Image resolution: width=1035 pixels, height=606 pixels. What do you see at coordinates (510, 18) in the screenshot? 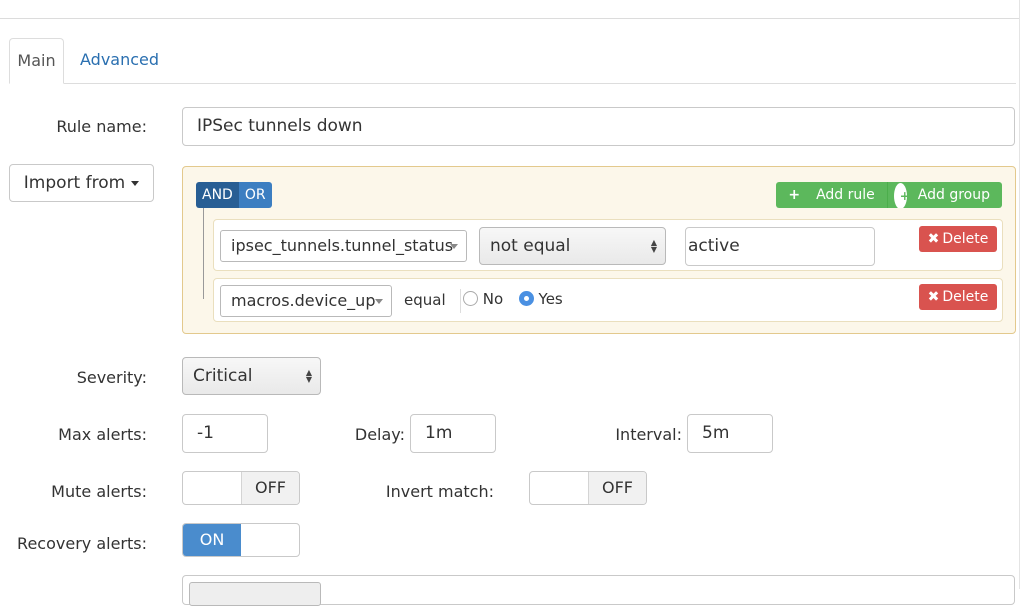
I see `top-divider` at bounding box center [510, 18].